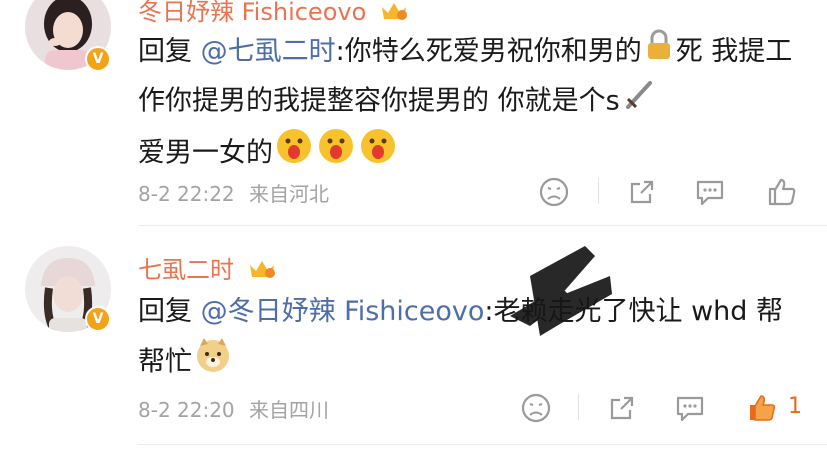  I want to click on location: 来自河北, so click(289, 194).